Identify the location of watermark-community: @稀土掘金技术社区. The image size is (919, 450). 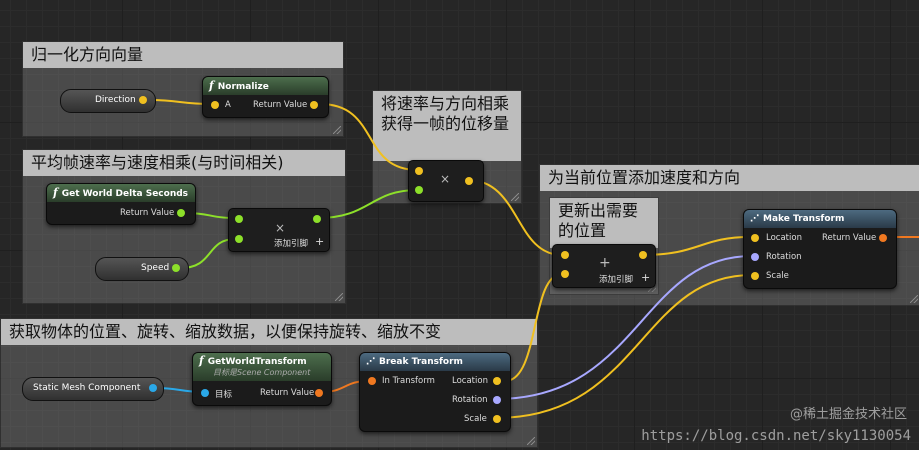
(848, 414).